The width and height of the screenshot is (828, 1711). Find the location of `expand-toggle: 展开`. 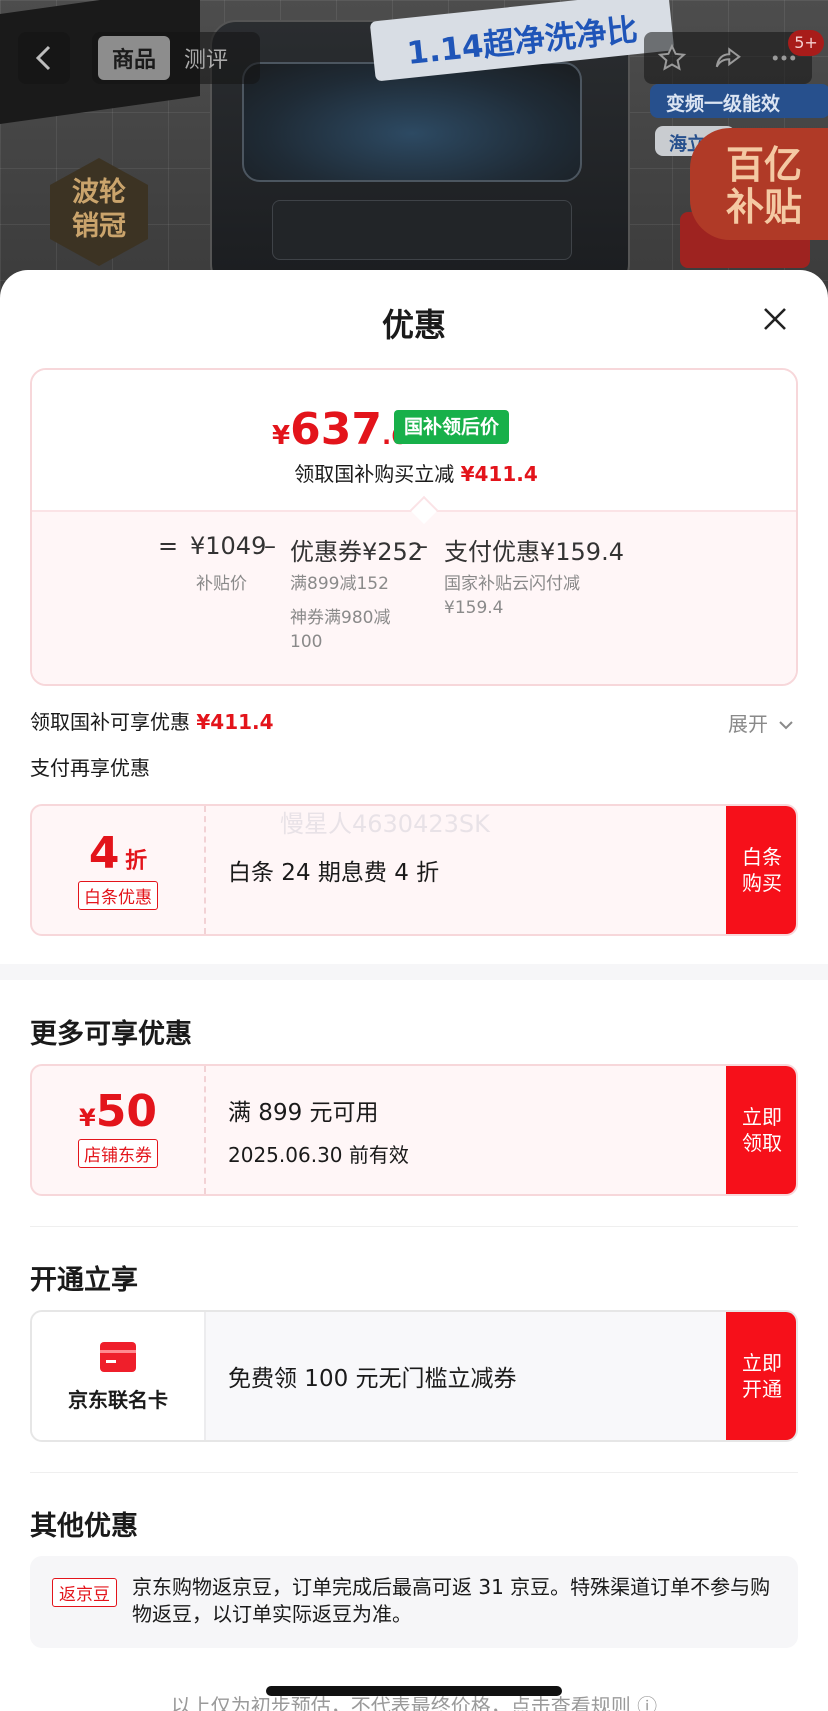

expand-toggle: 展开 is located at coordinates (761, 722).